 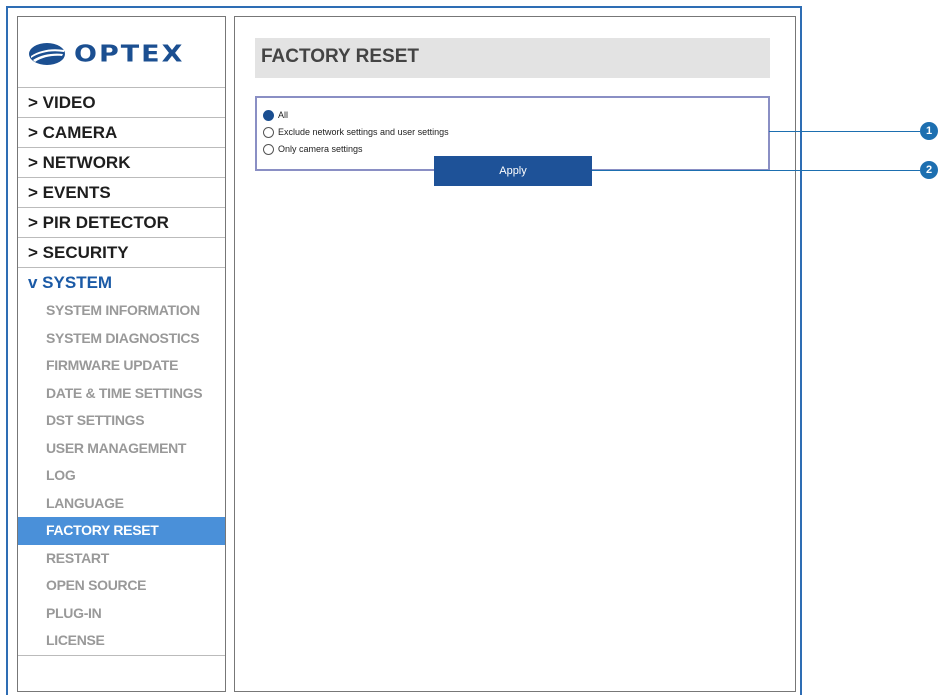 I want to click on radio-all, so click(x=268, y=115).